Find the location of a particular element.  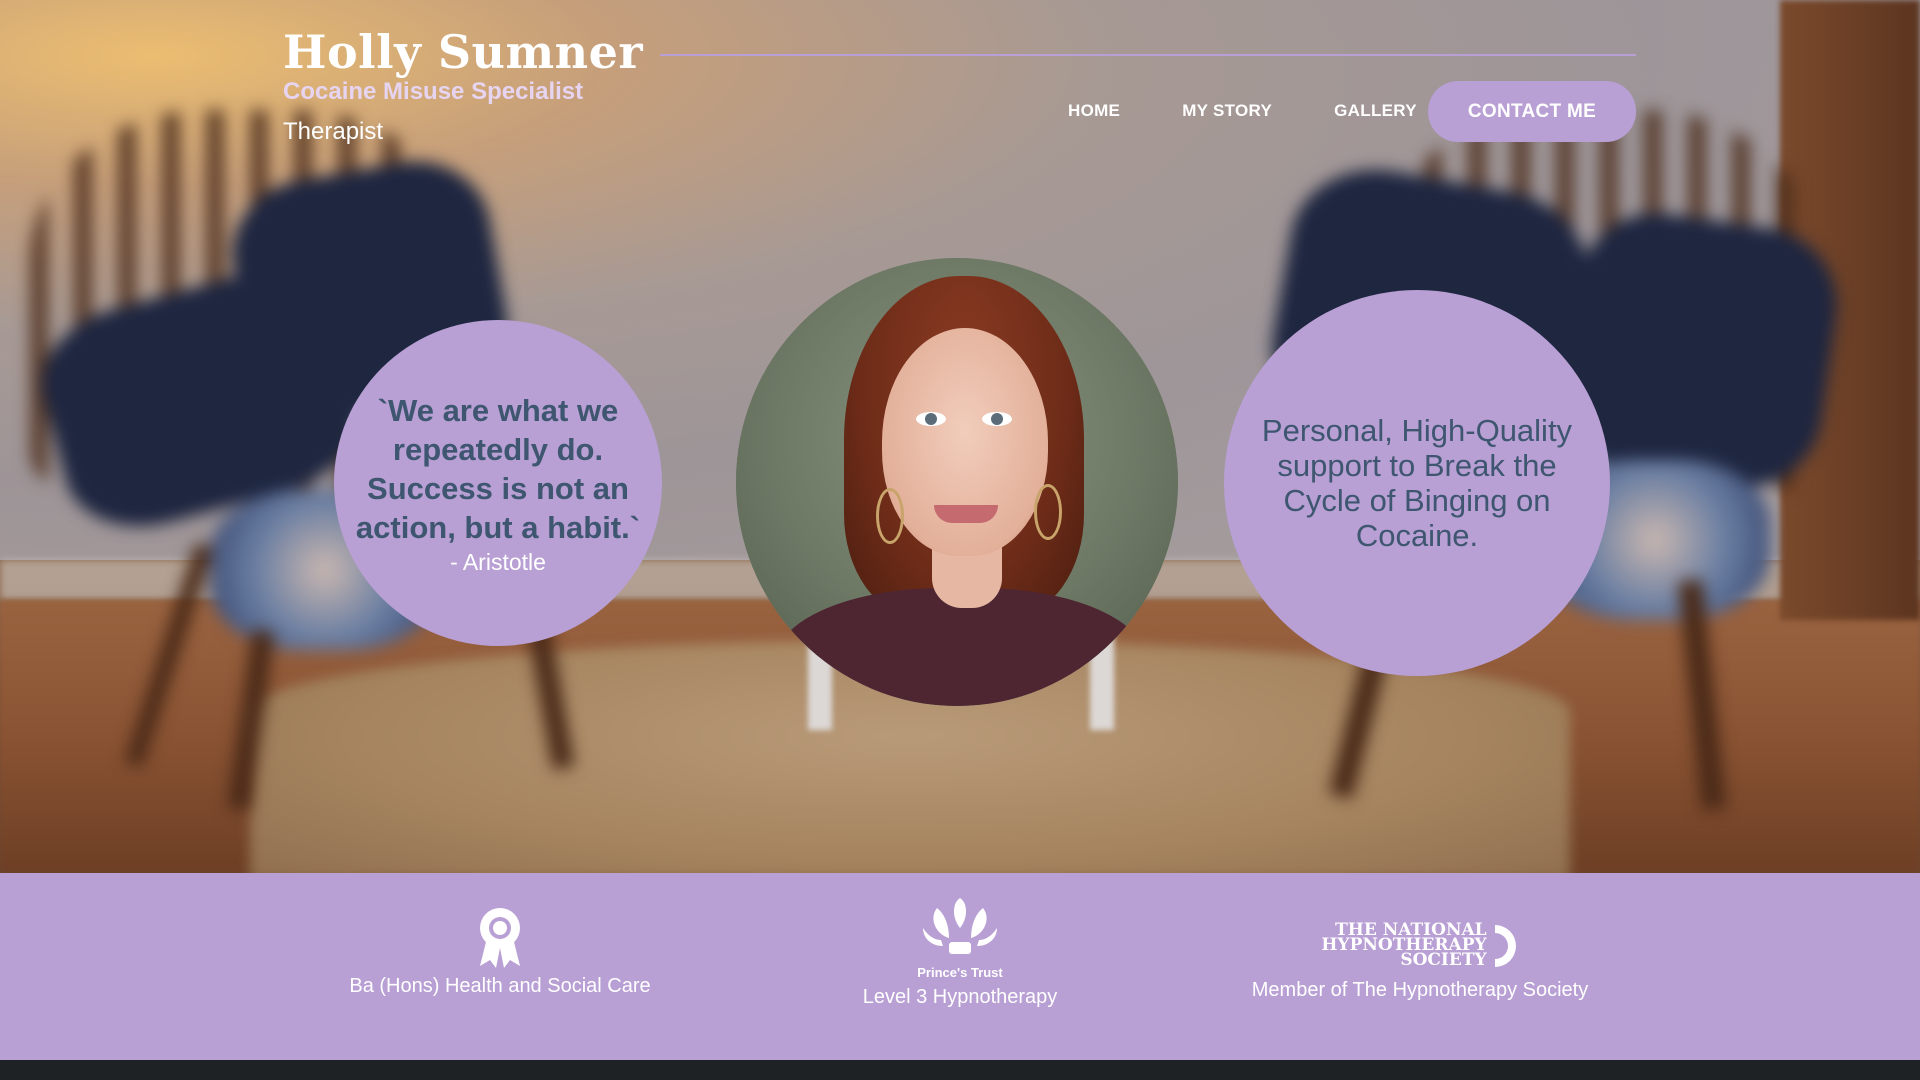

nav-item-home: HOME is located at coordinates (1094, 111).